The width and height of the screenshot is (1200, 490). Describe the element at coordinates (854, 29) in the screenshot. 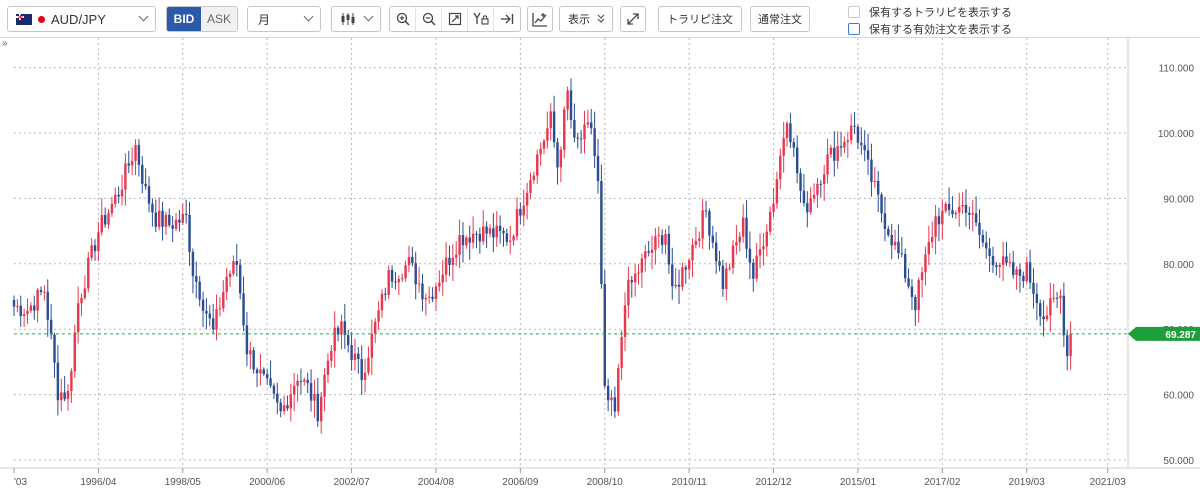

I see `show-active-orders-checkbox` at that location.